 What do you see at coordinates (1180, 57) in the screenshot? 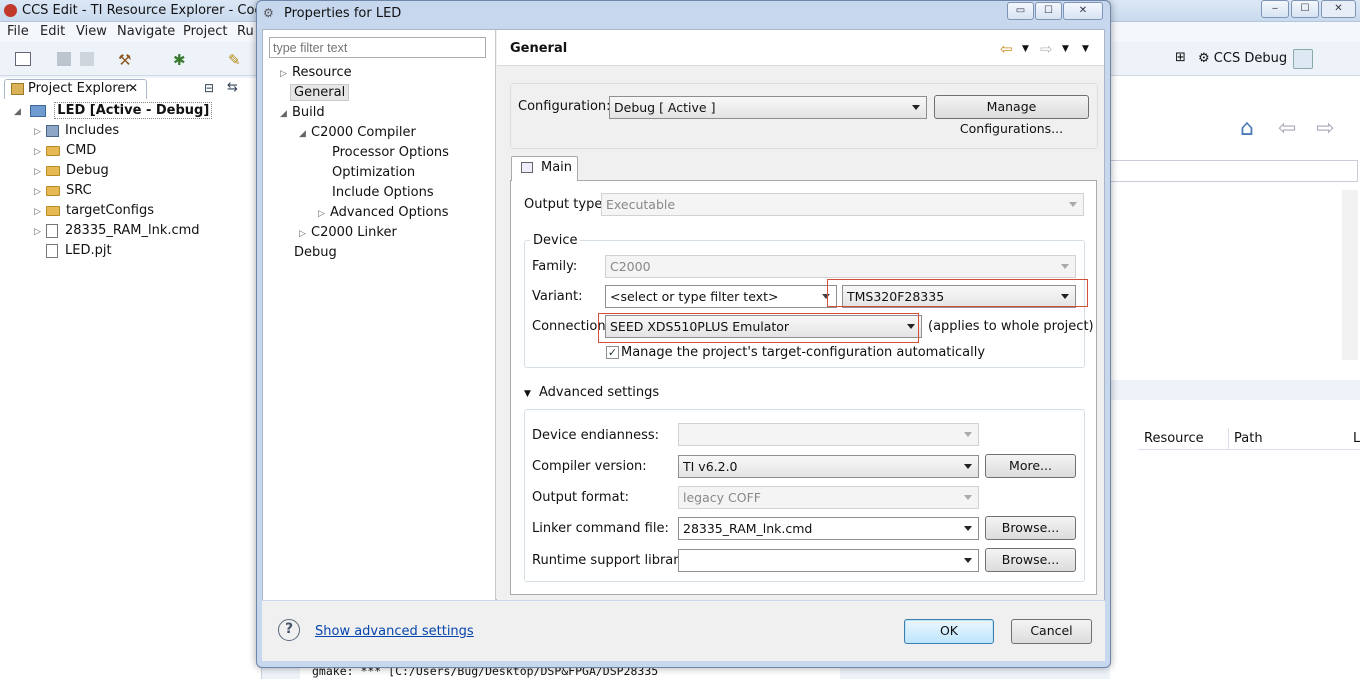
I see `open-perspective-icon: ⊞` at bounding box center [1180, 57].